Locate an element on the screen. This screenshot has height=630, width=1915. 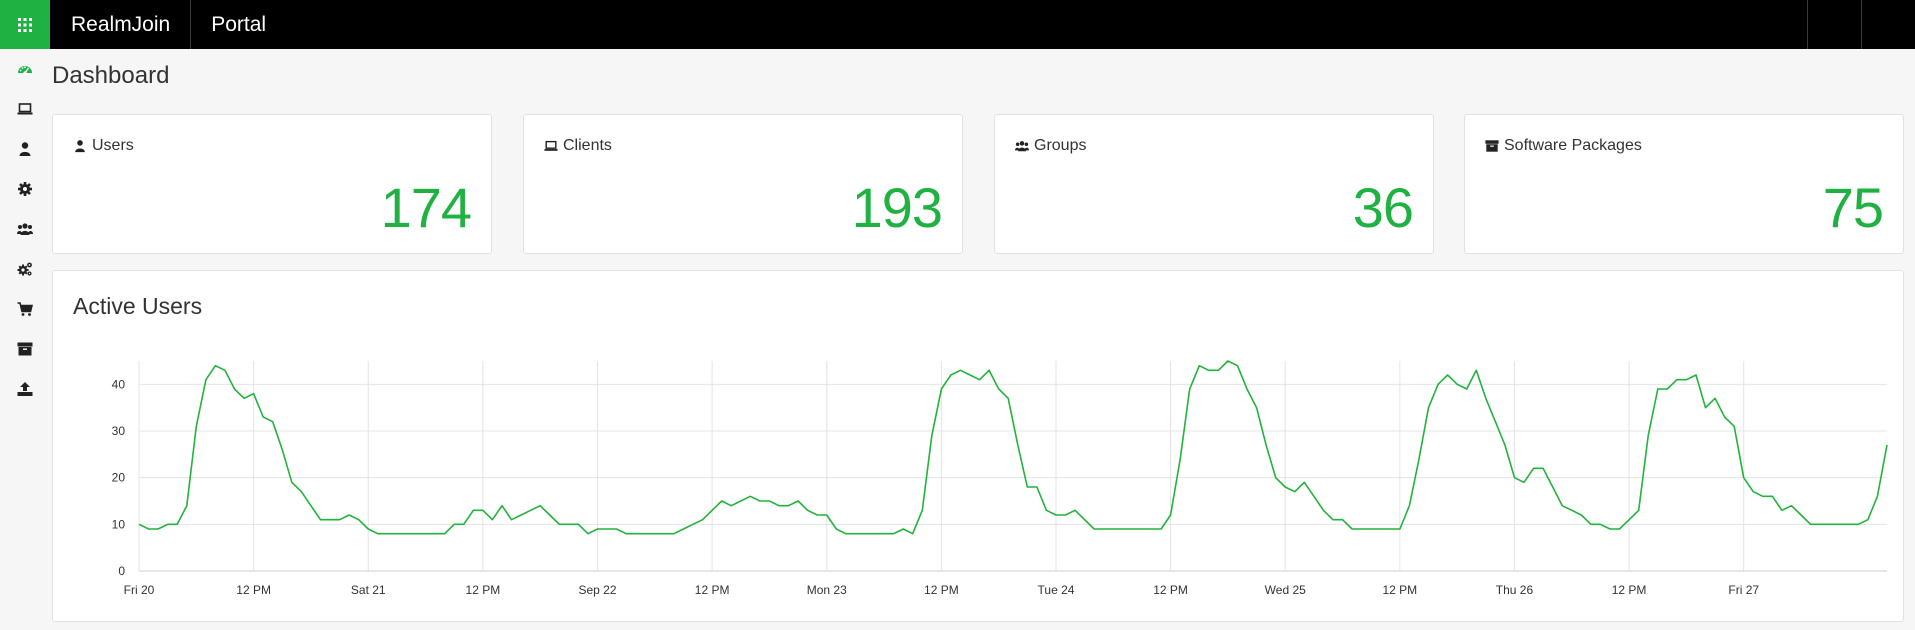
x-tick-label: Sep 22 is located at coordinates (597, 590).